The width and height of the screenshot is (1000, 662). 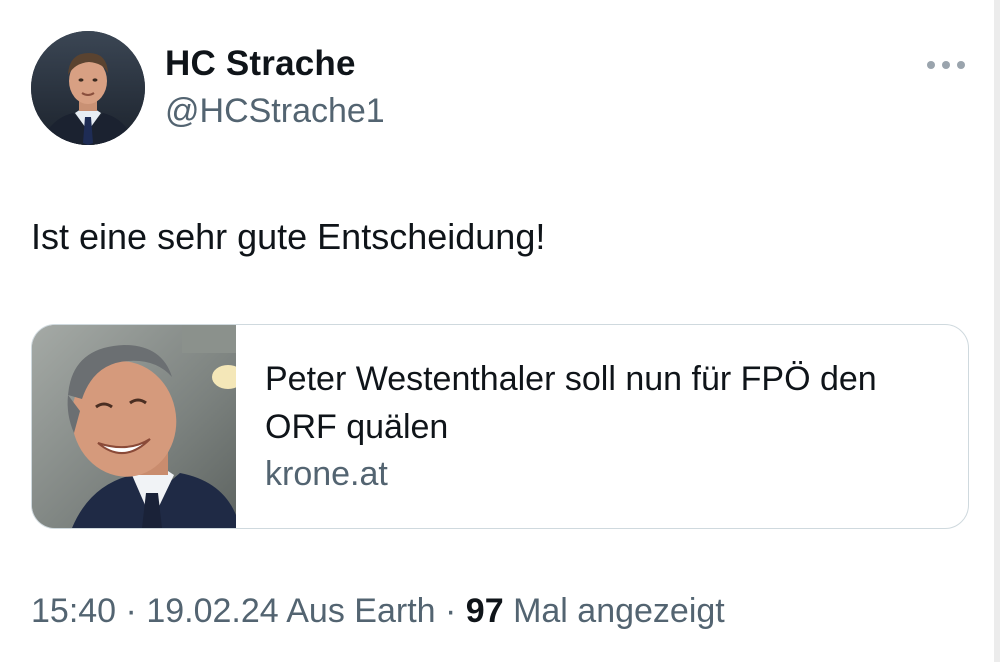 I want to click on views-count: 97, so click(x=485, y=611).